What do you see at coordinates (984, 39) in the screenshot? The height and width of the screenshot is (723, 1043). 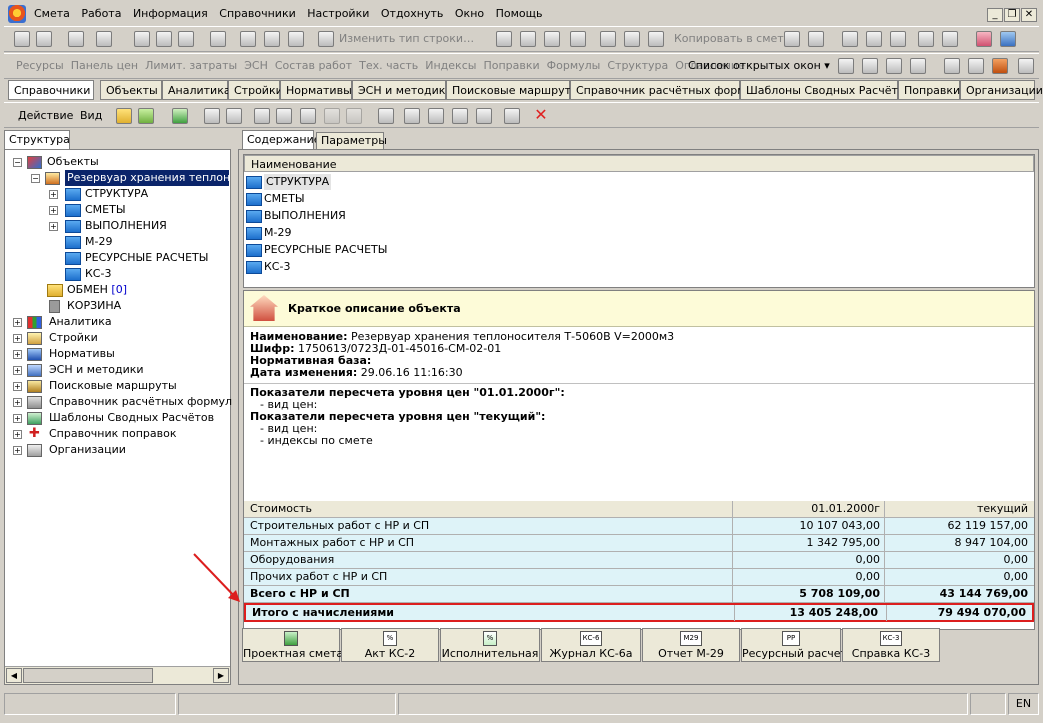 I see `books-icon` at bounding box center [984, 39].